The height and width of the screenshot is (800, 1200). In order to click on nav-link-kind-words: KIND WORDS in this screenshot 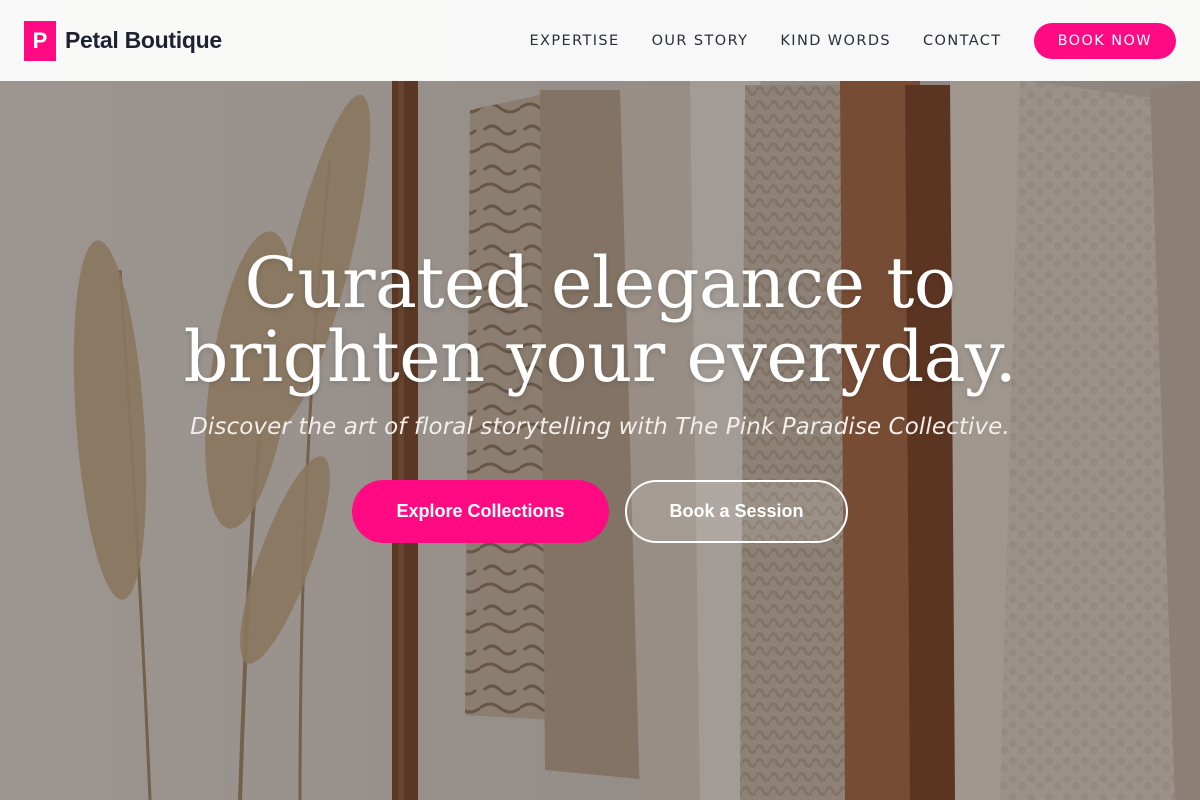, I will do `click(835, 41)`.